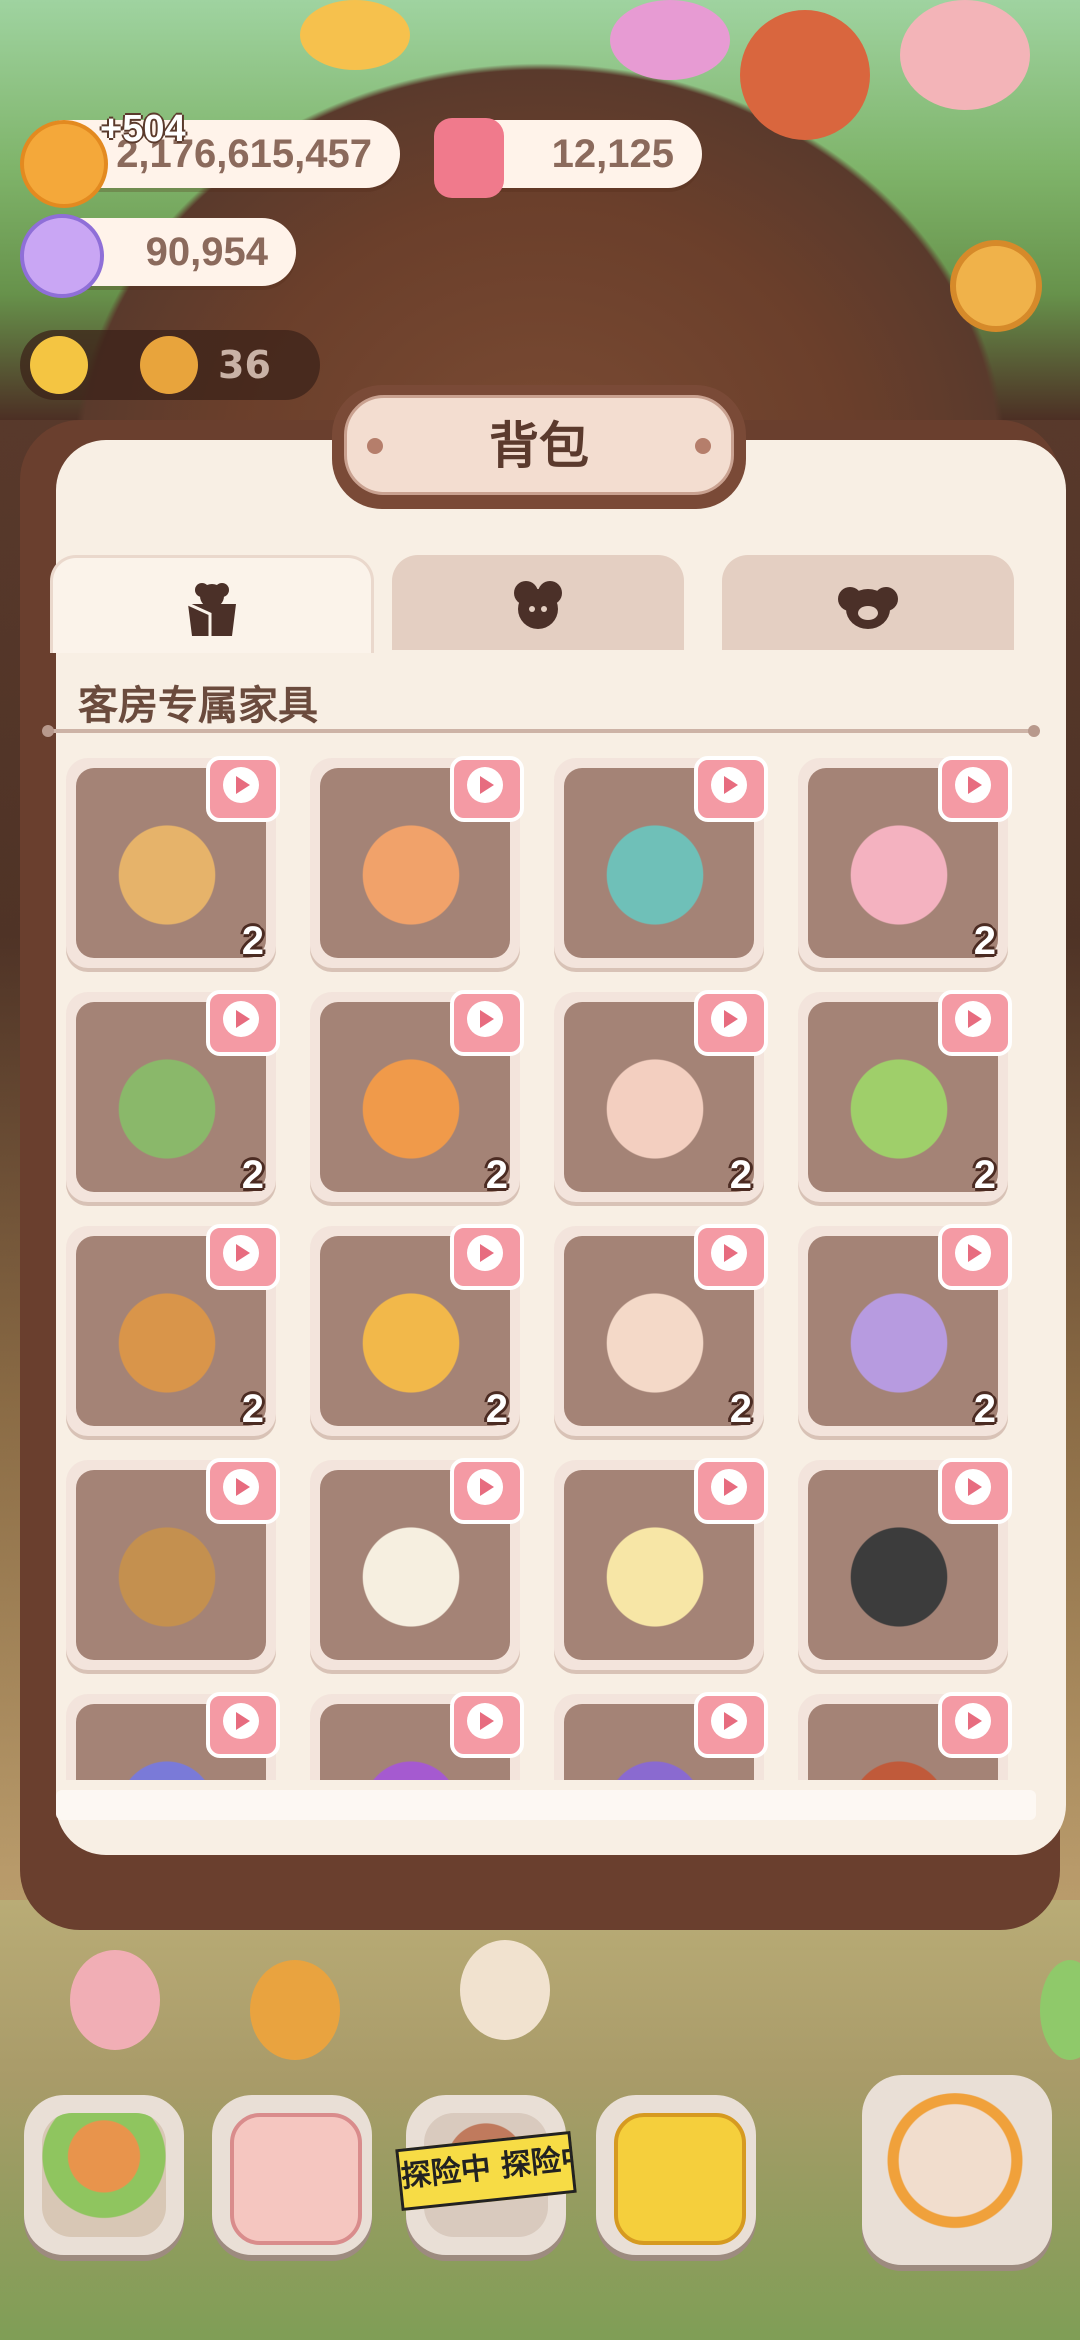 The height and width of the screenshot is (2340, 1080). I want to click on candle-icon, so click(469, 158).